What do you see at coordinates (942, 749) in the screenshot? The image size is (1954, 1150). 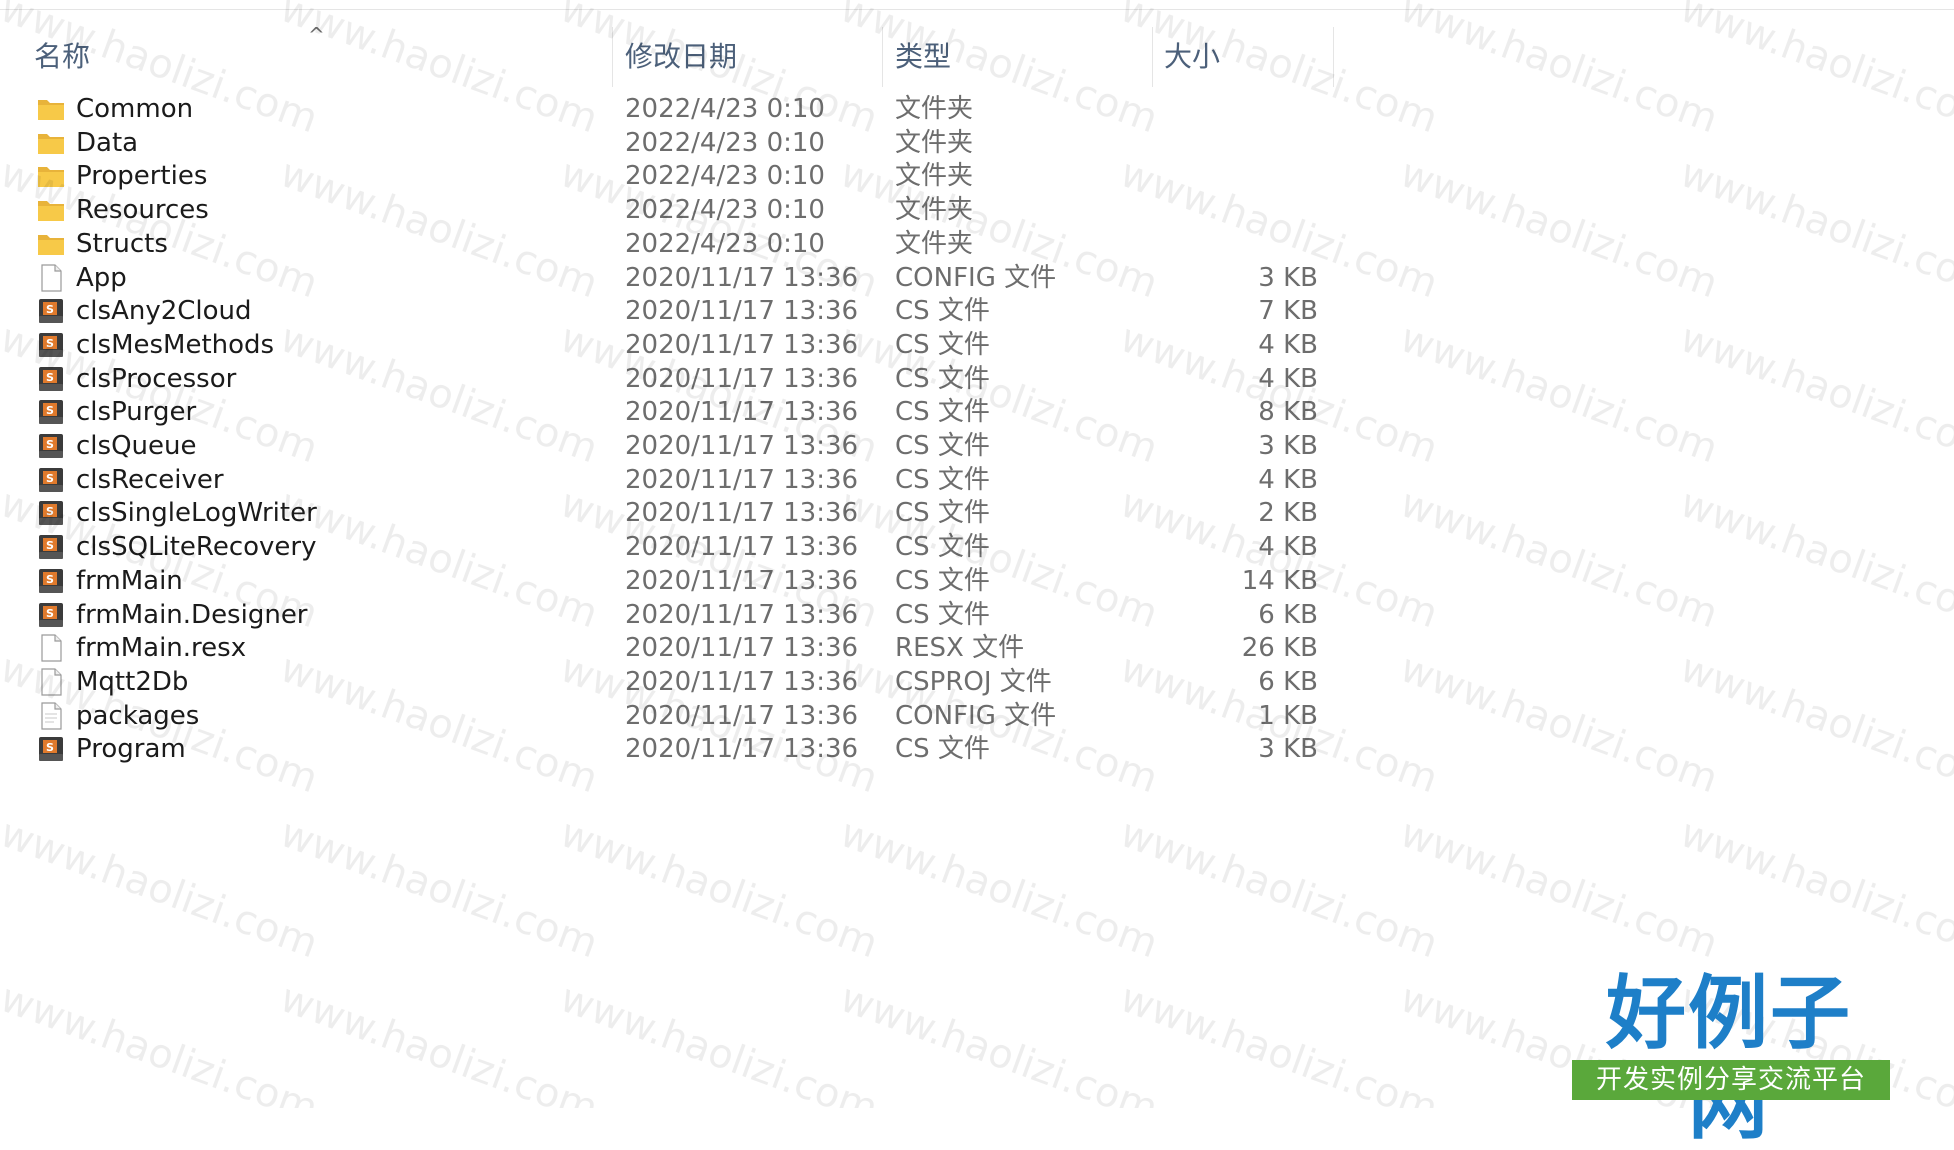 I see `file-type: CS 文件` at bounding box center [942, 749].